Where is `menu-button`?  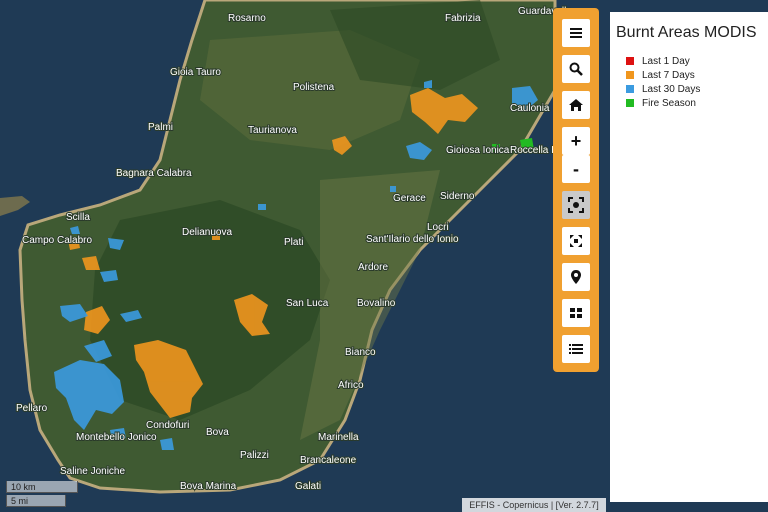
menu-button is located at coordinates (576, 33).